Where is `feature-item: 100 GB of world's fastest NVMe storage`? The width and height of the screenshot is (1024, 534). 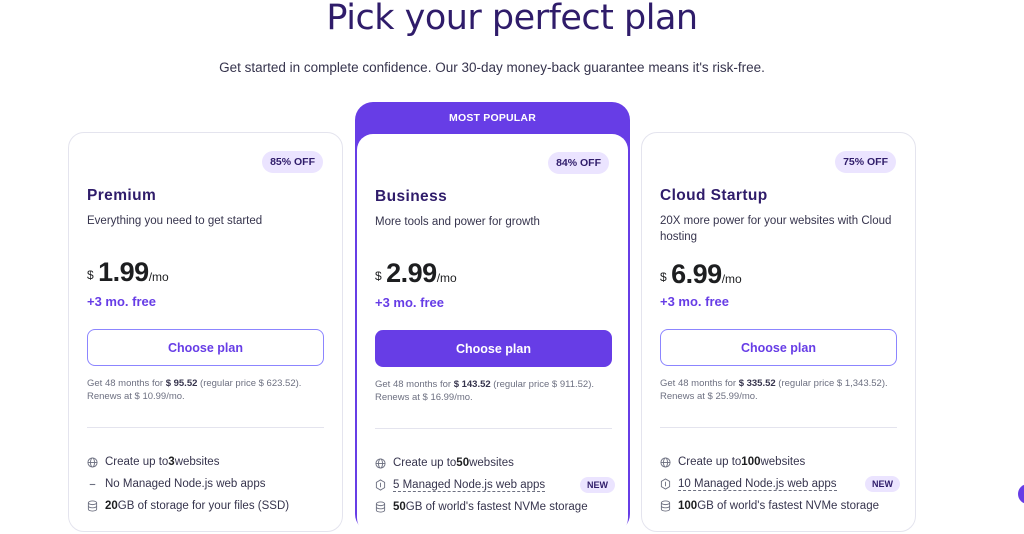 feature-item: 100 GB of world's fastest NVMe storage is located at coordinates (780, 506).